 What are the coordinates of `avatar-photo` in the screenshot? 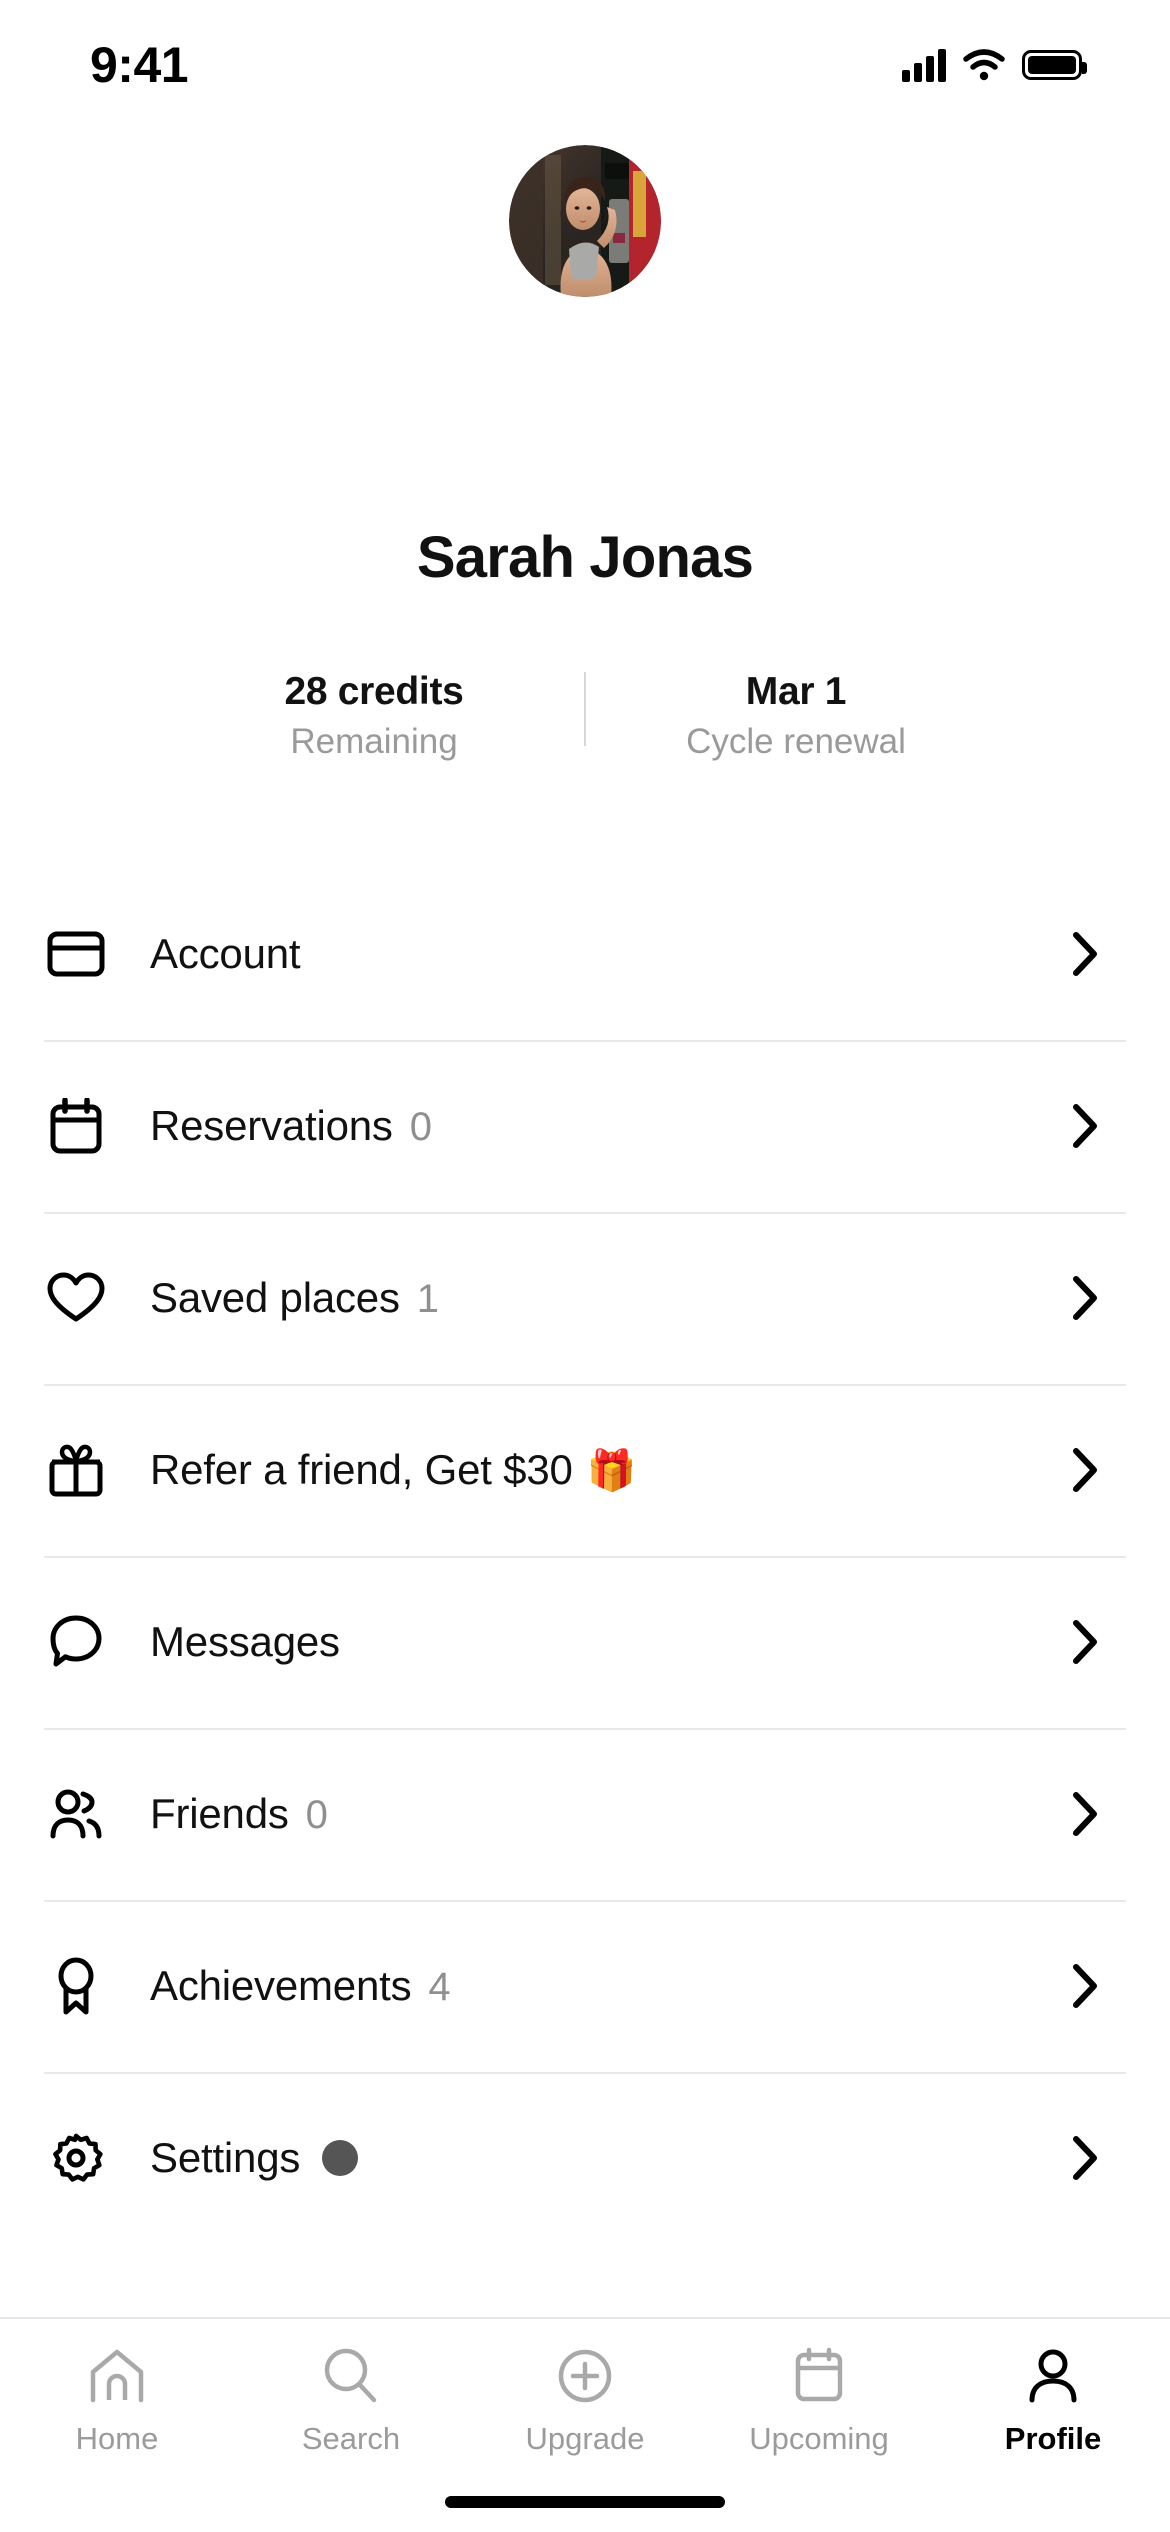 It's located at (585, 221).